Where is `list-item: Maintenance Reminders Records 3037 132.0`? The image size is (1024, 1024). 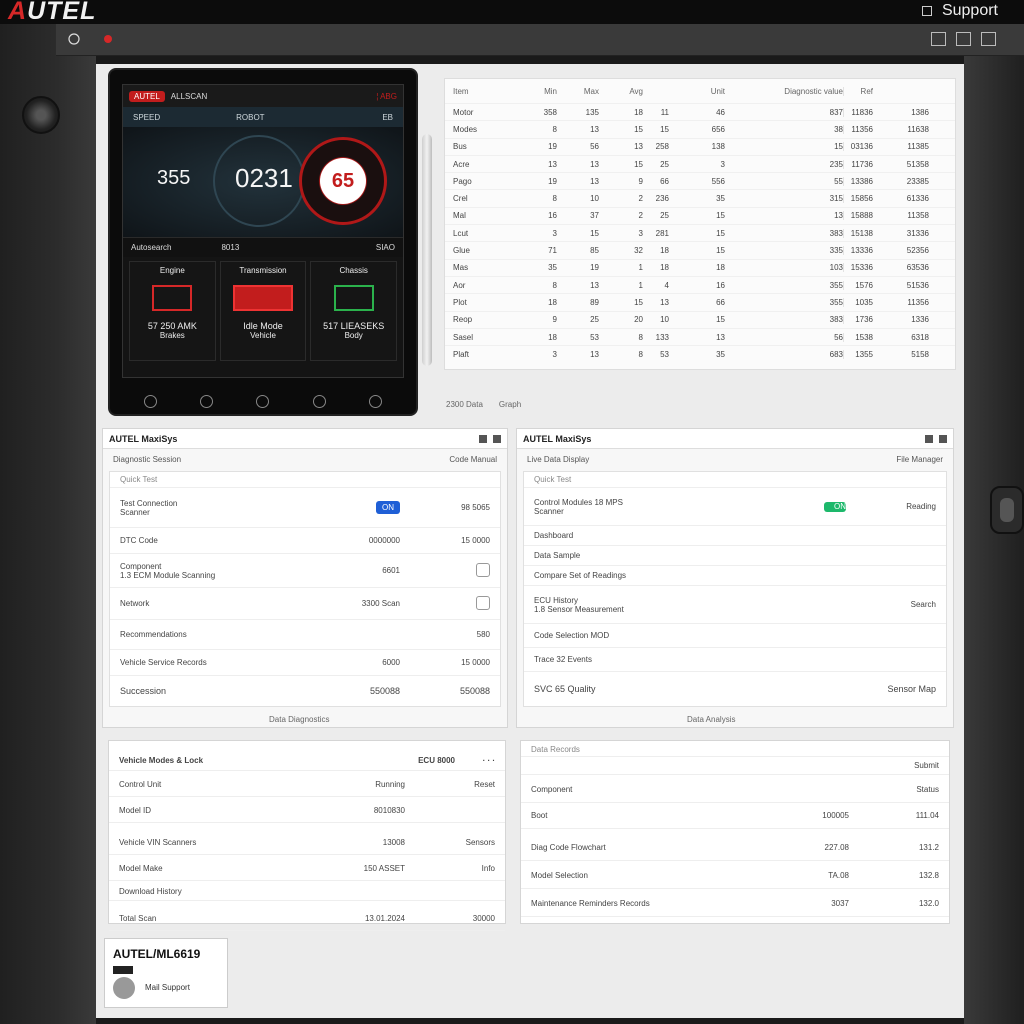
list-item: Maintenance Reminders Records 3037 132.0 is located at coordinates (735, 904).